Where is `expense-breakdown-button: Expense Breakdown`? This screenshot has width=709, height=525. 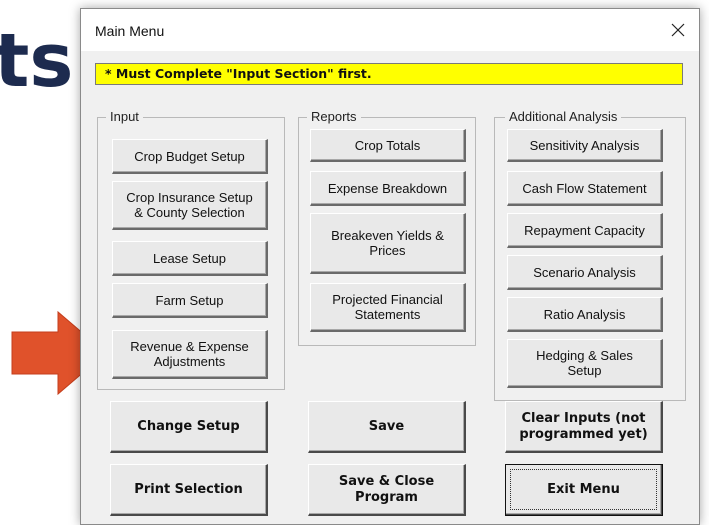 expense-breakdown-button: Expense Breakdown is located at coordinates (388, 188).